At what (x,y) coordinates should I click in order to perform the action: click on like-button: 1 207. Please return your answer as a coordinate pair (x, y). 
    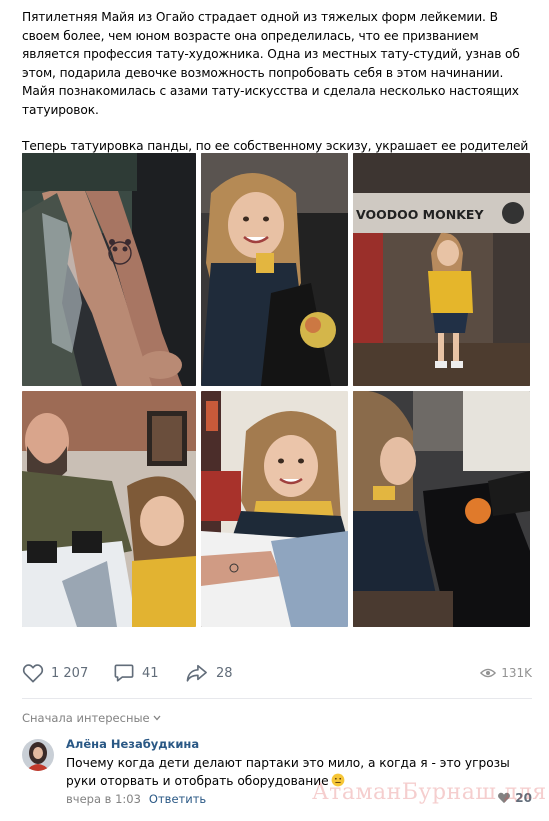
    Looking at the image, I should click on (55, 673).